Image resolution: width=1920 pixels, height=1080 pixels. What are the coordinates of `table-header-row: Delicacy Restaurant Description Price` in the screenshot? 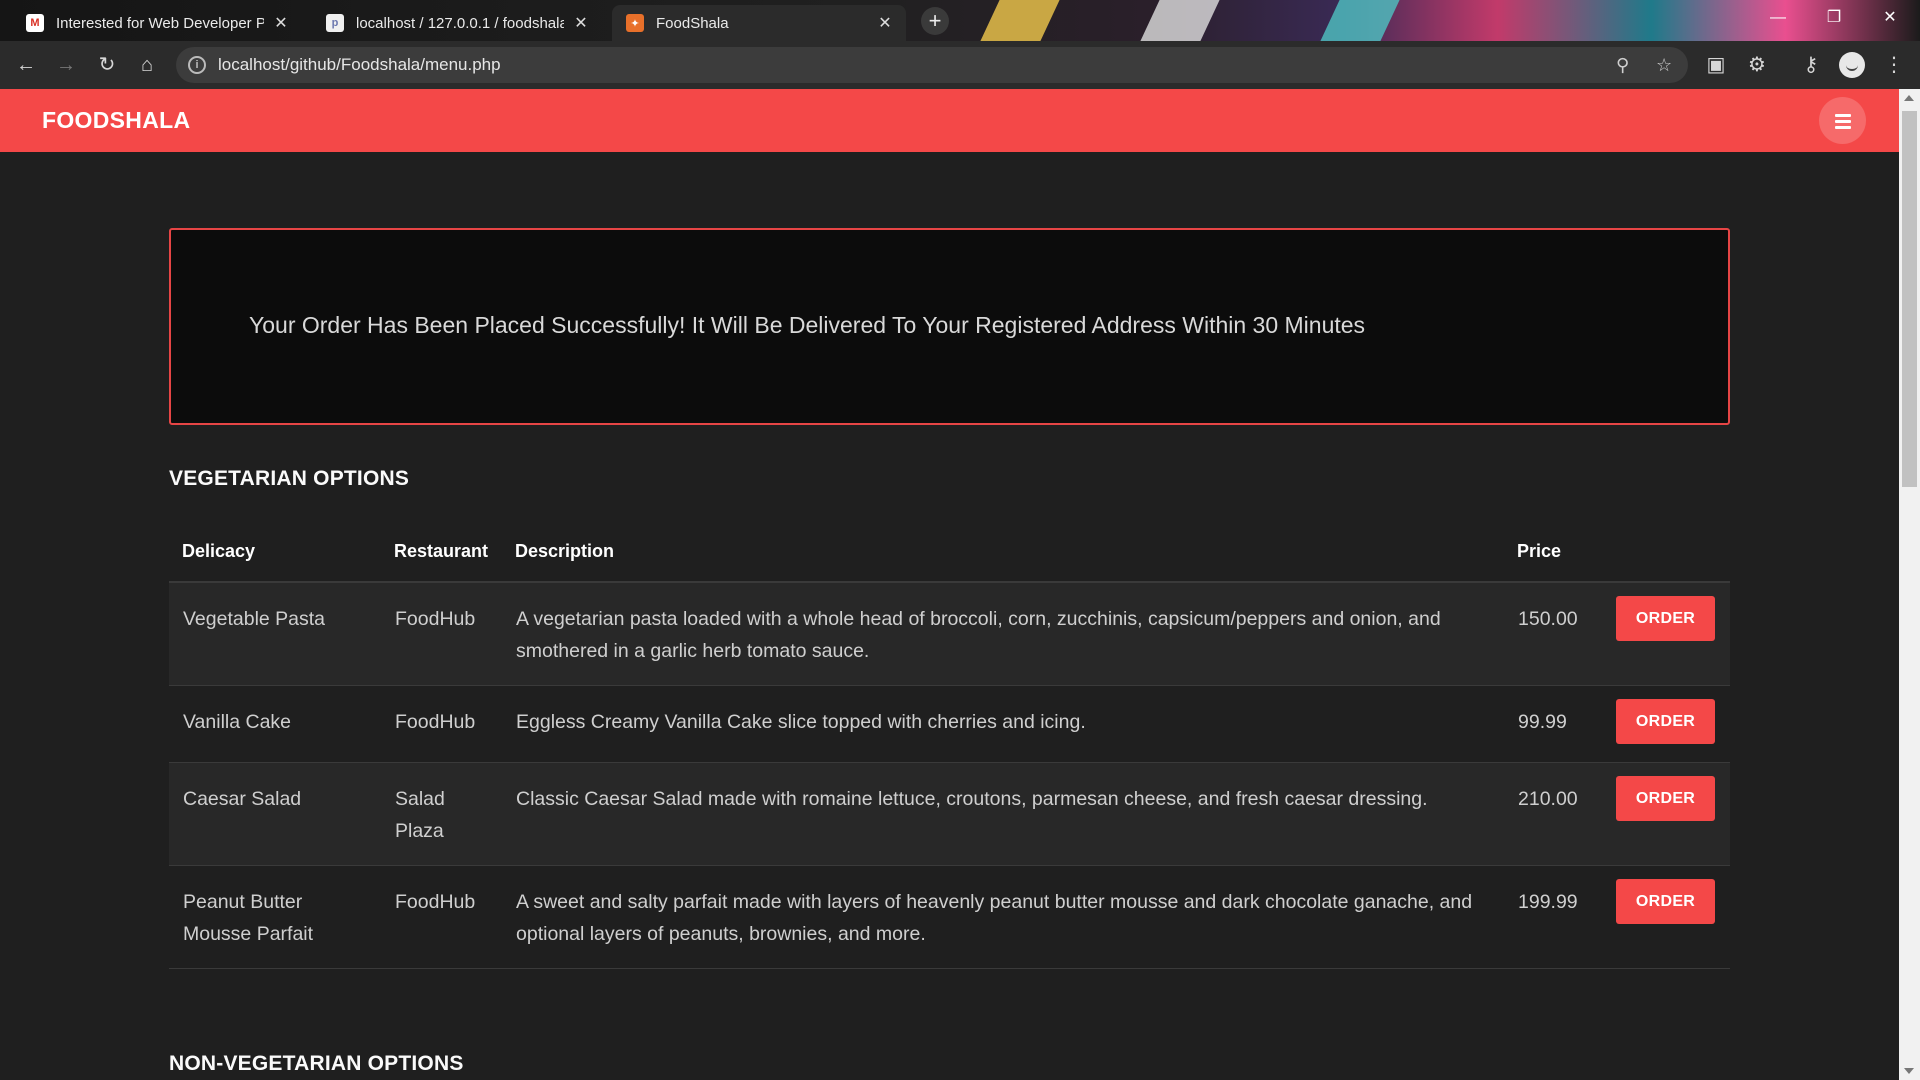 It's located at (949, 552).